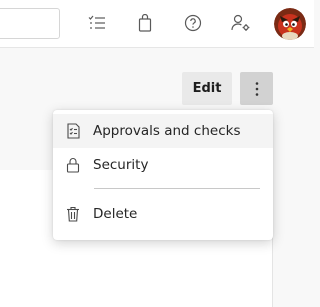 The height and width of the screenshot is (307, 320). I want to click on lock-icon, so click(73, 165).